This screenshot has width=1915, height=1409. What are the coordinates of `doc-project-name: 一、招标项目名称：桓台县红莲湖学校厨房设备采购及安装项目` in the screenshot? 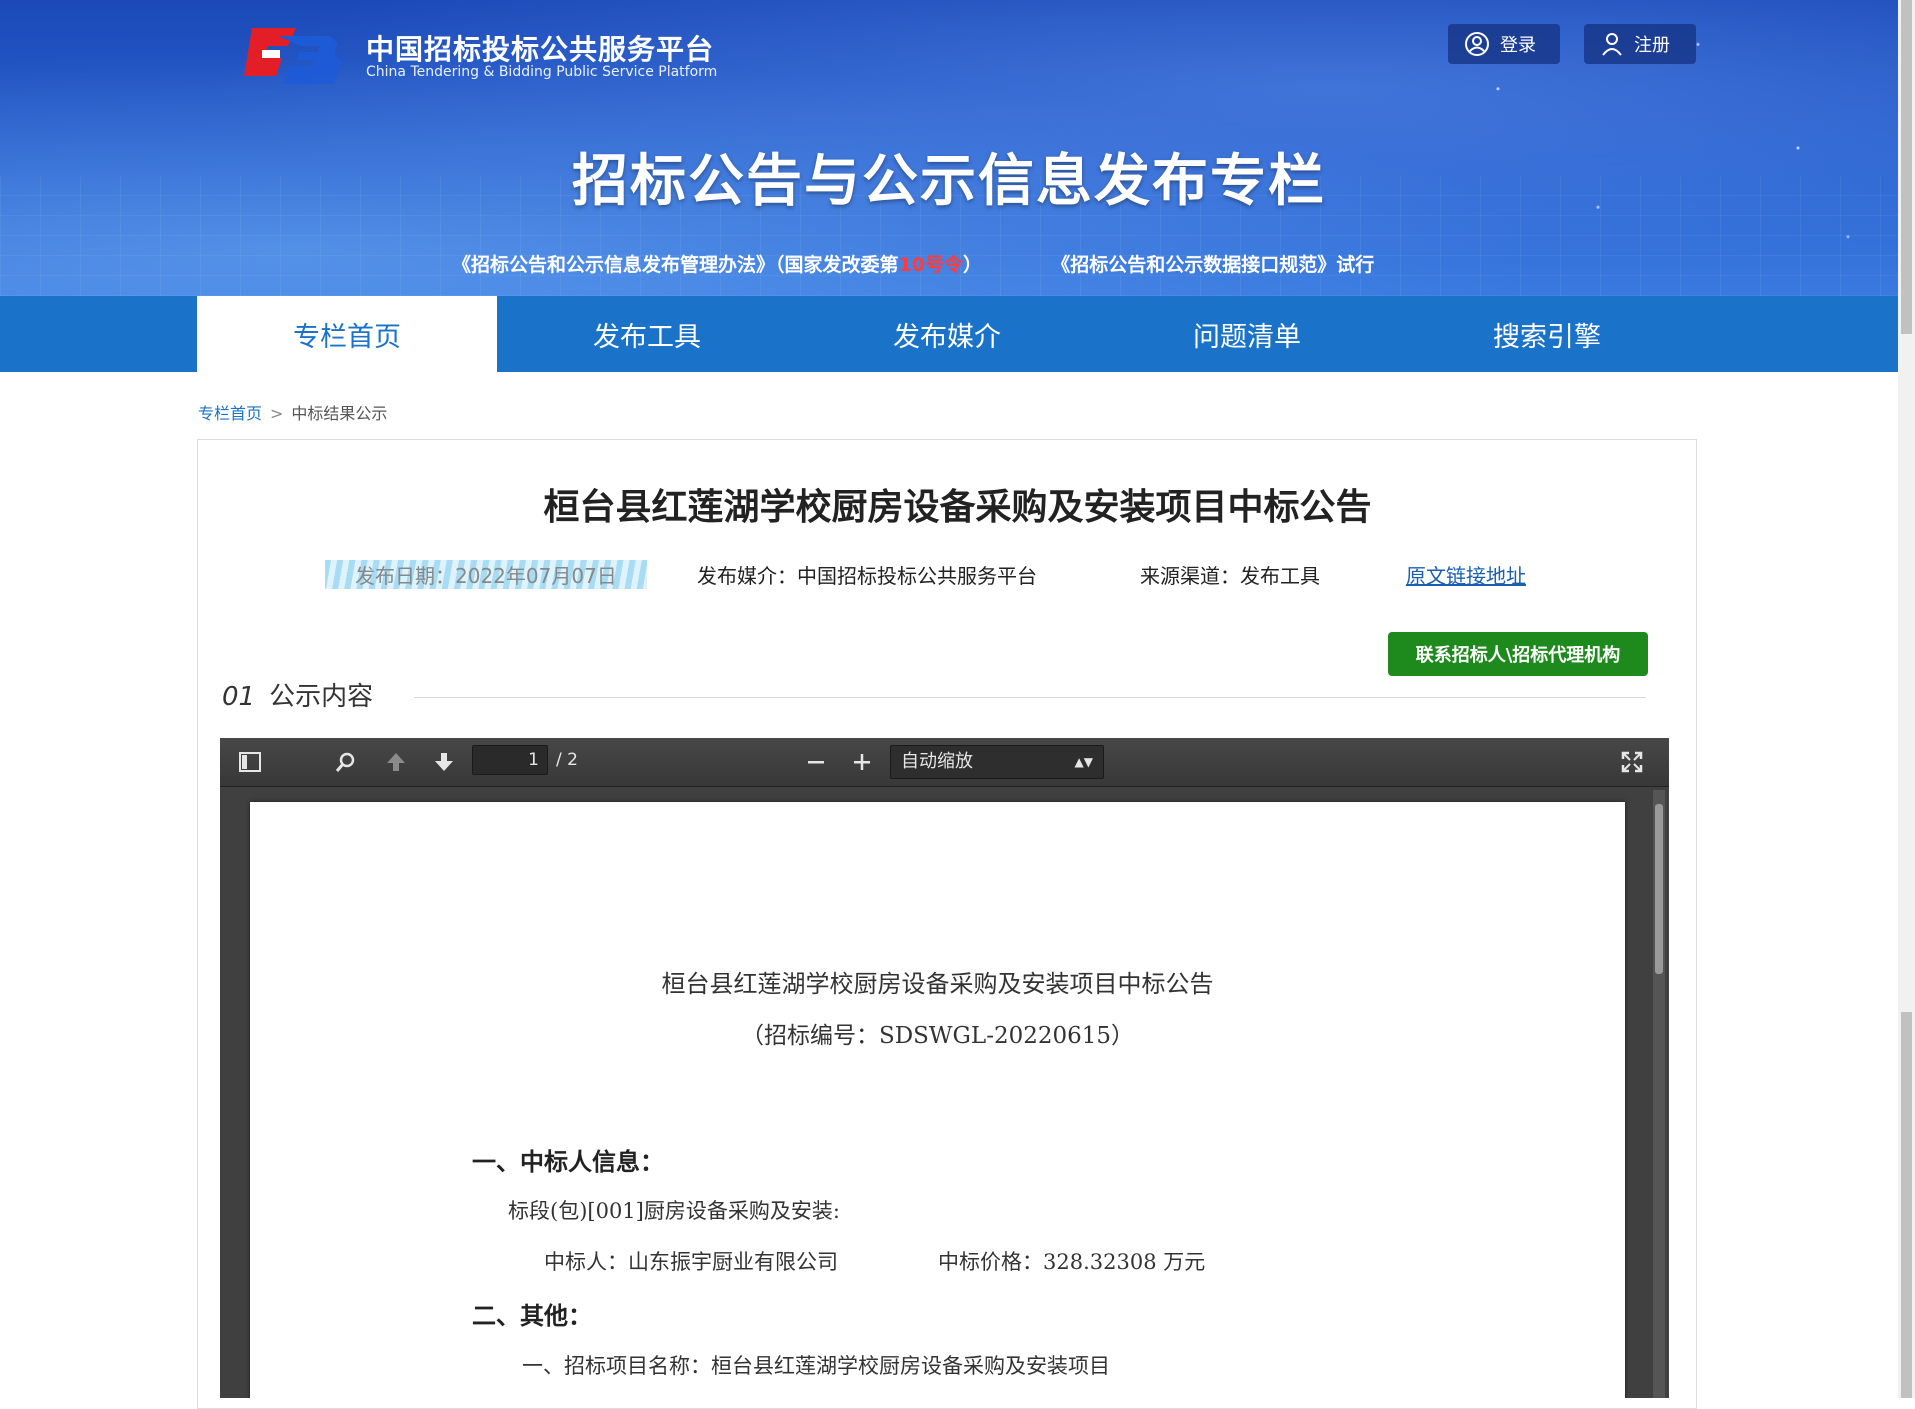 It's located at (816, 1366).